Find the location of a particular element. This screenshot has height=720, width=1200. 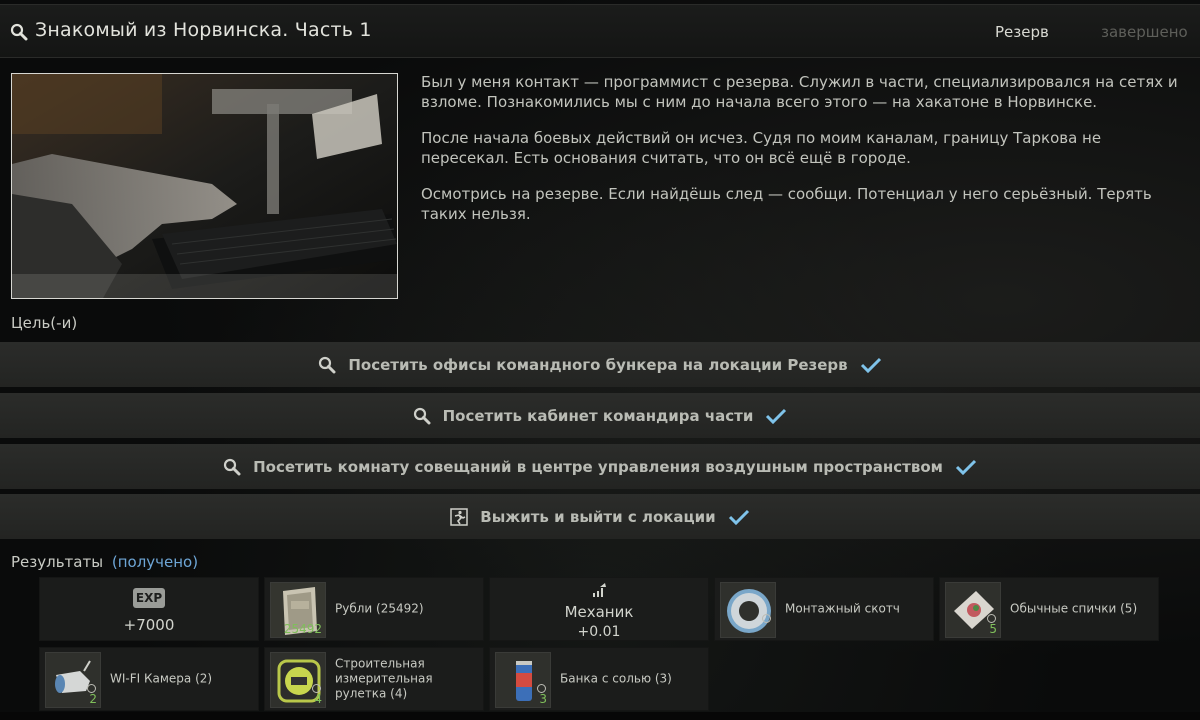

quest-status: завершено is located at coordinates (1144, 32).